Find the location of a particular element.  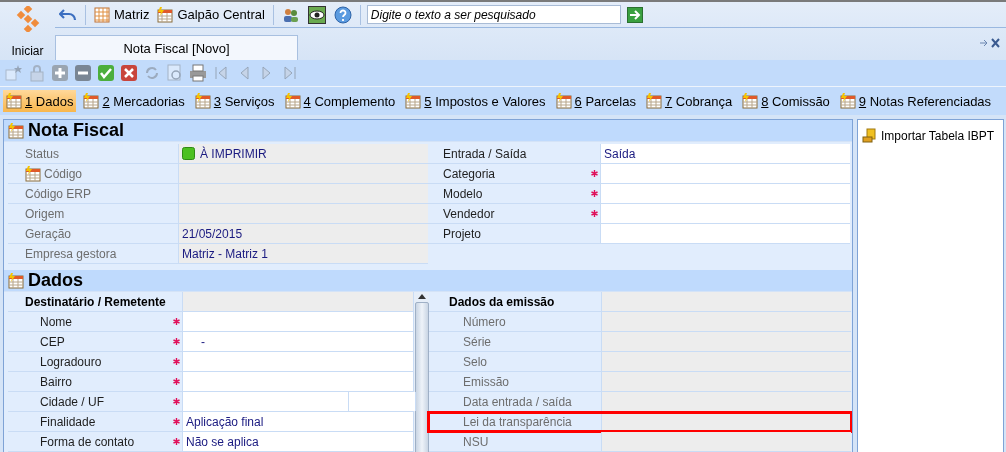

plus-button is located at coordinates (60, 73).